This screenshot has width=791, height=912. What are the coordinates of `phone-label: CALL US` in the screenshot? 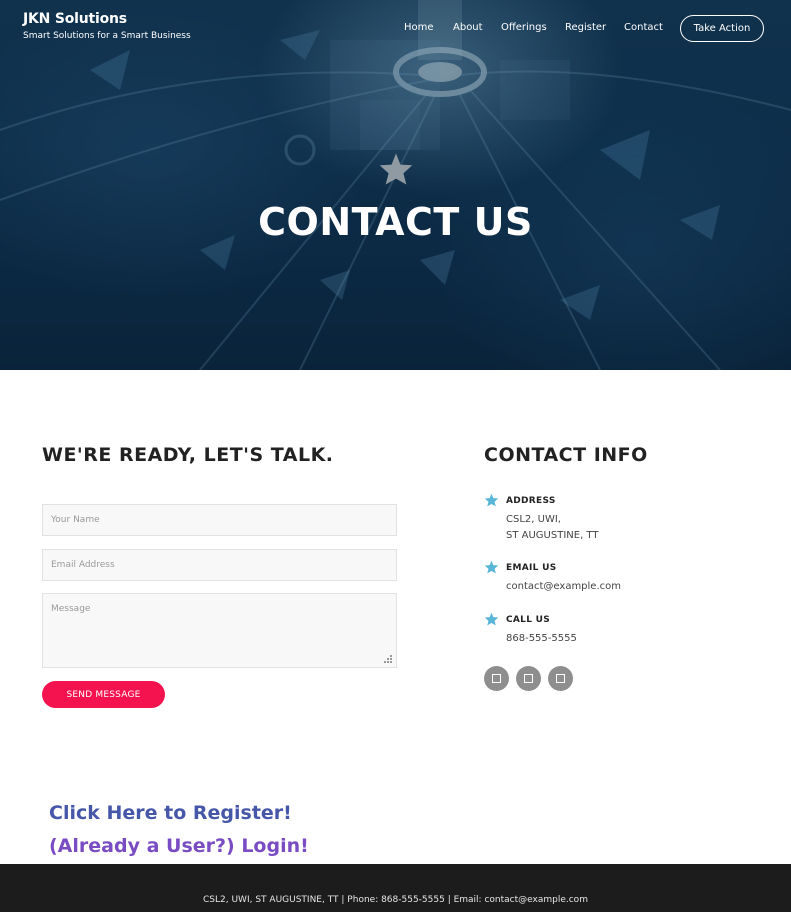 It's located at (528, 620).